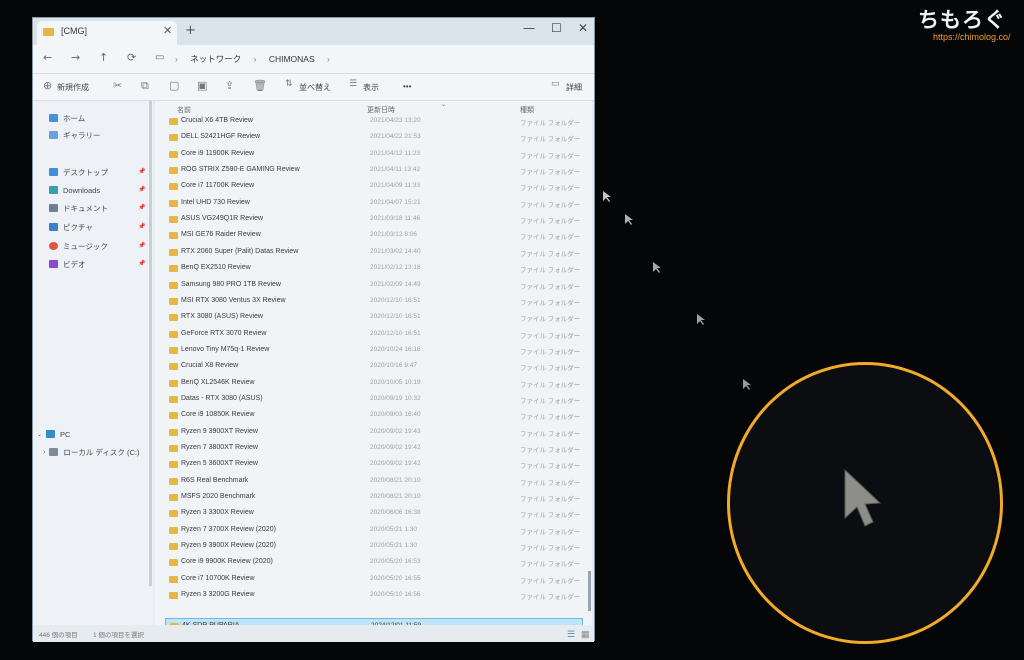 This screenshot has width=1024, height=660. I want to click on tiles-view-icon: ▦, so click(585, 634).